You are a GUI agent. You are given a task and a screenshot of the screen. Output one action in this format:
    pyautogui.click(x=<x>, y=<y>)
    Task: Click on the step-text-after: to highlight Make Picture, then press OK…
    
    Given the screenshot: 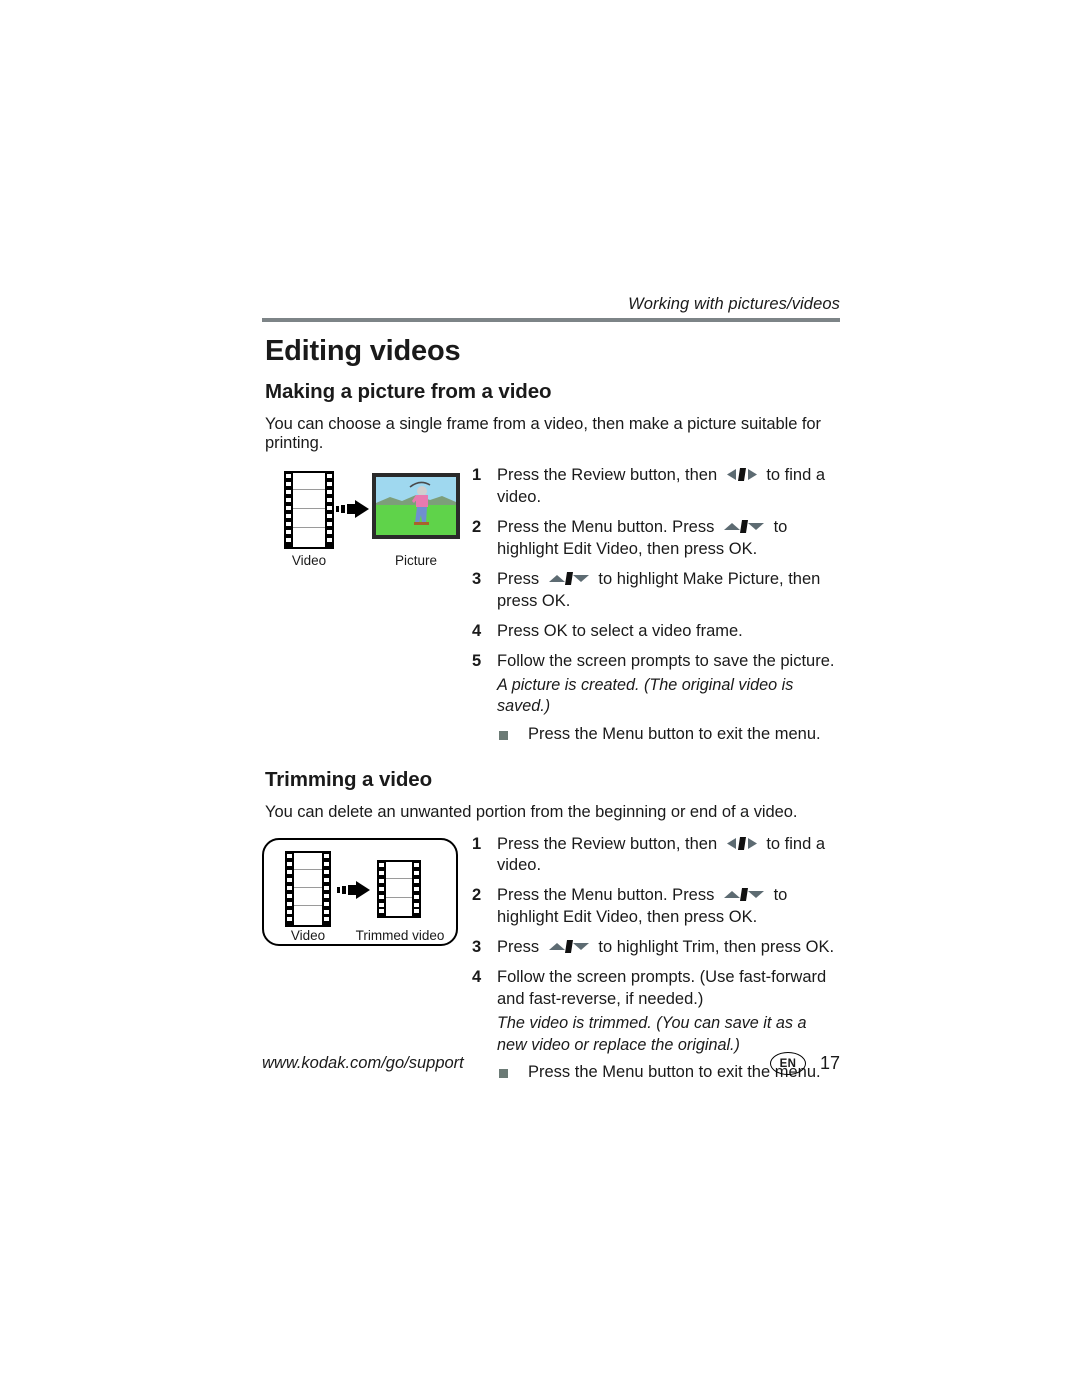 What is the action you would take?
    pyautogui.click(x=659, y=589)
    